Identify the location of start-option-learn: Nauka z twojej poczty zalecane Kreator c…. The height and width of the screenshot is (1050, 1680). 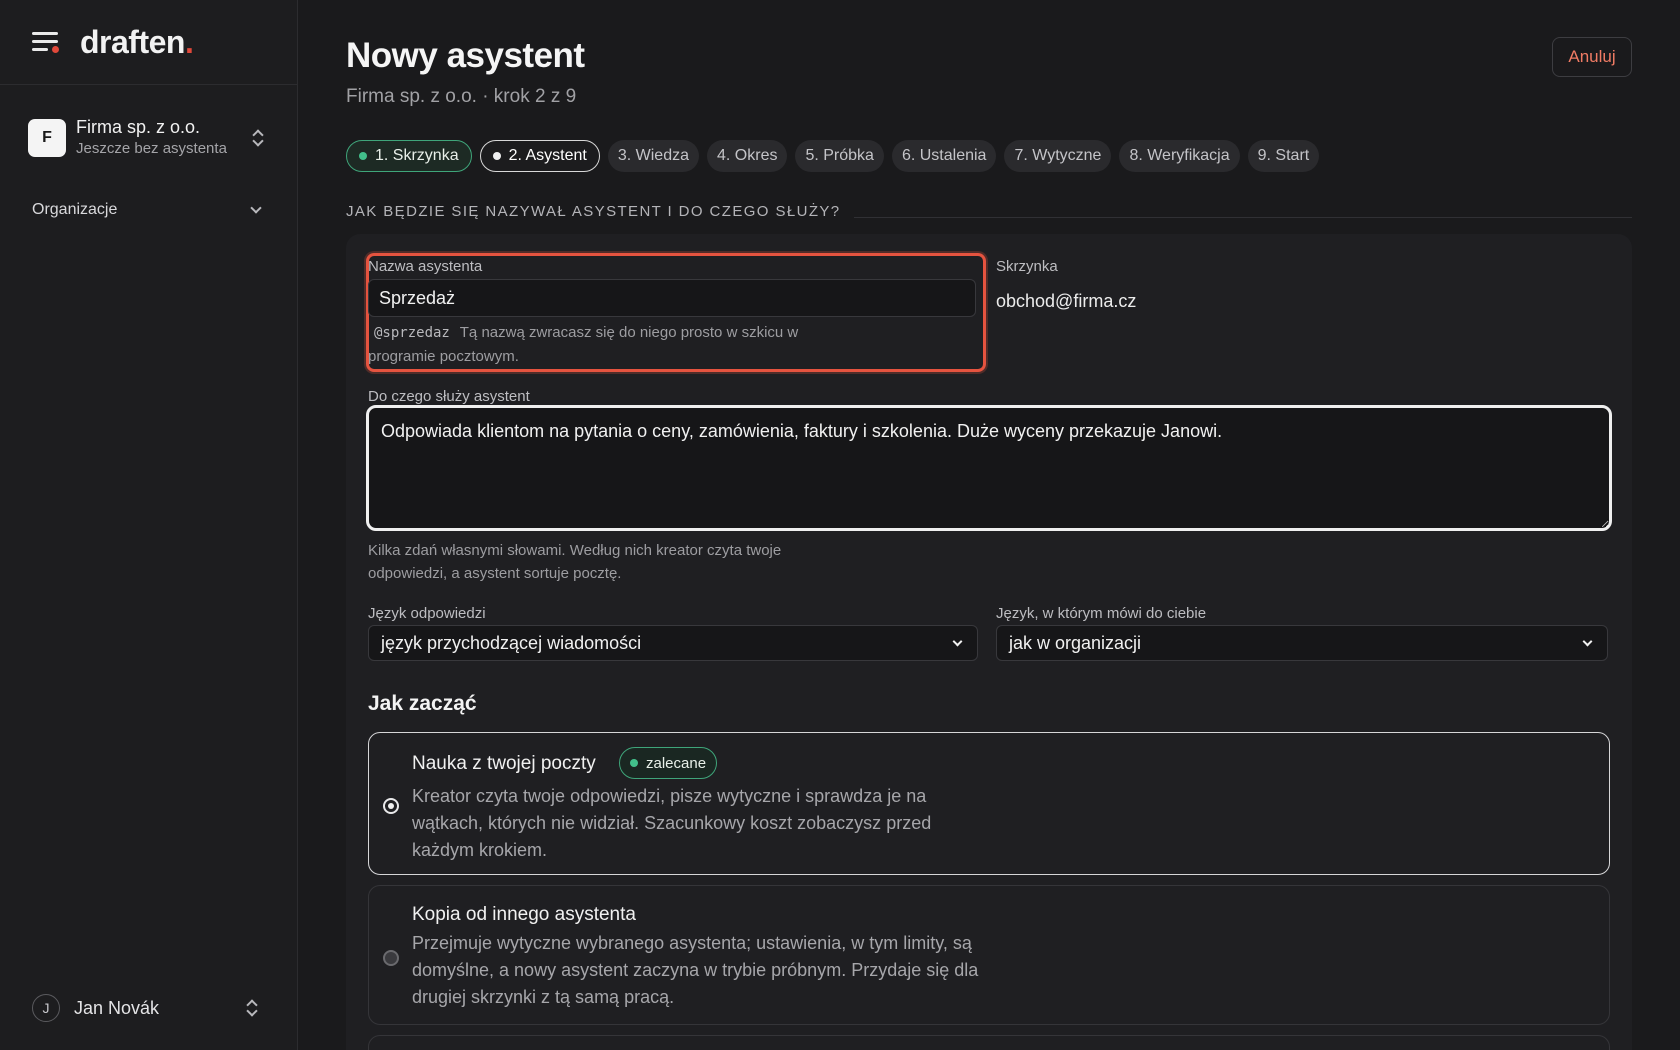
(989, 803).